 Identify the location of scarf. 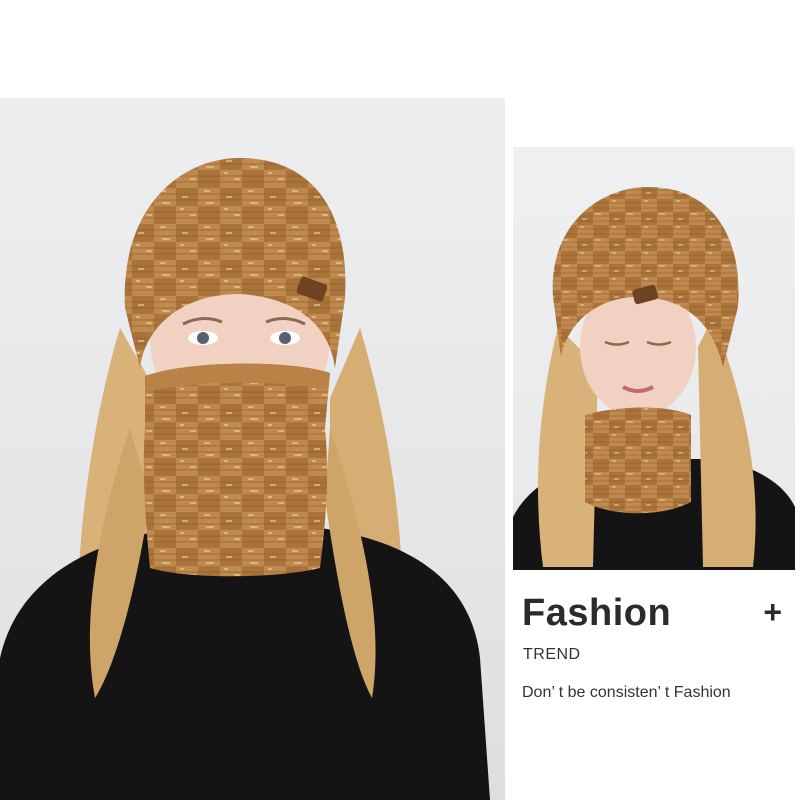
(236, 470).